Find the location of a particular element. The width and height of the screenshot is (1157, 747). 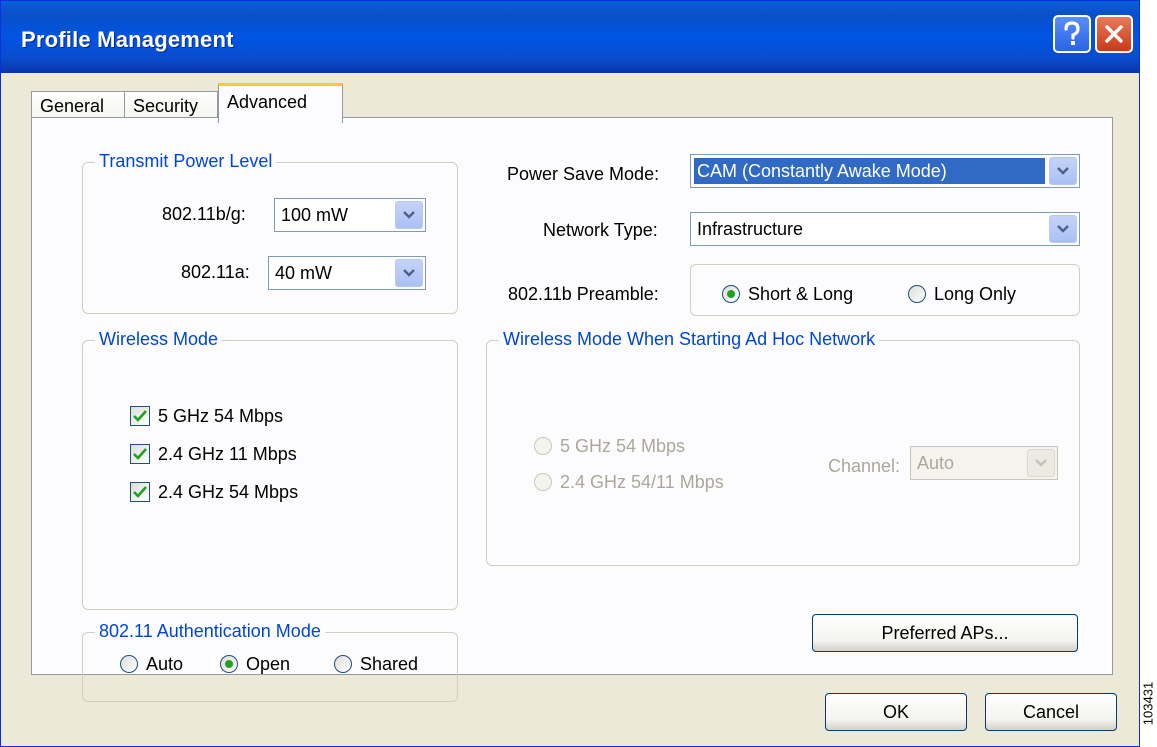

title-bar: Profile Management is located at coordinates (570, 37).